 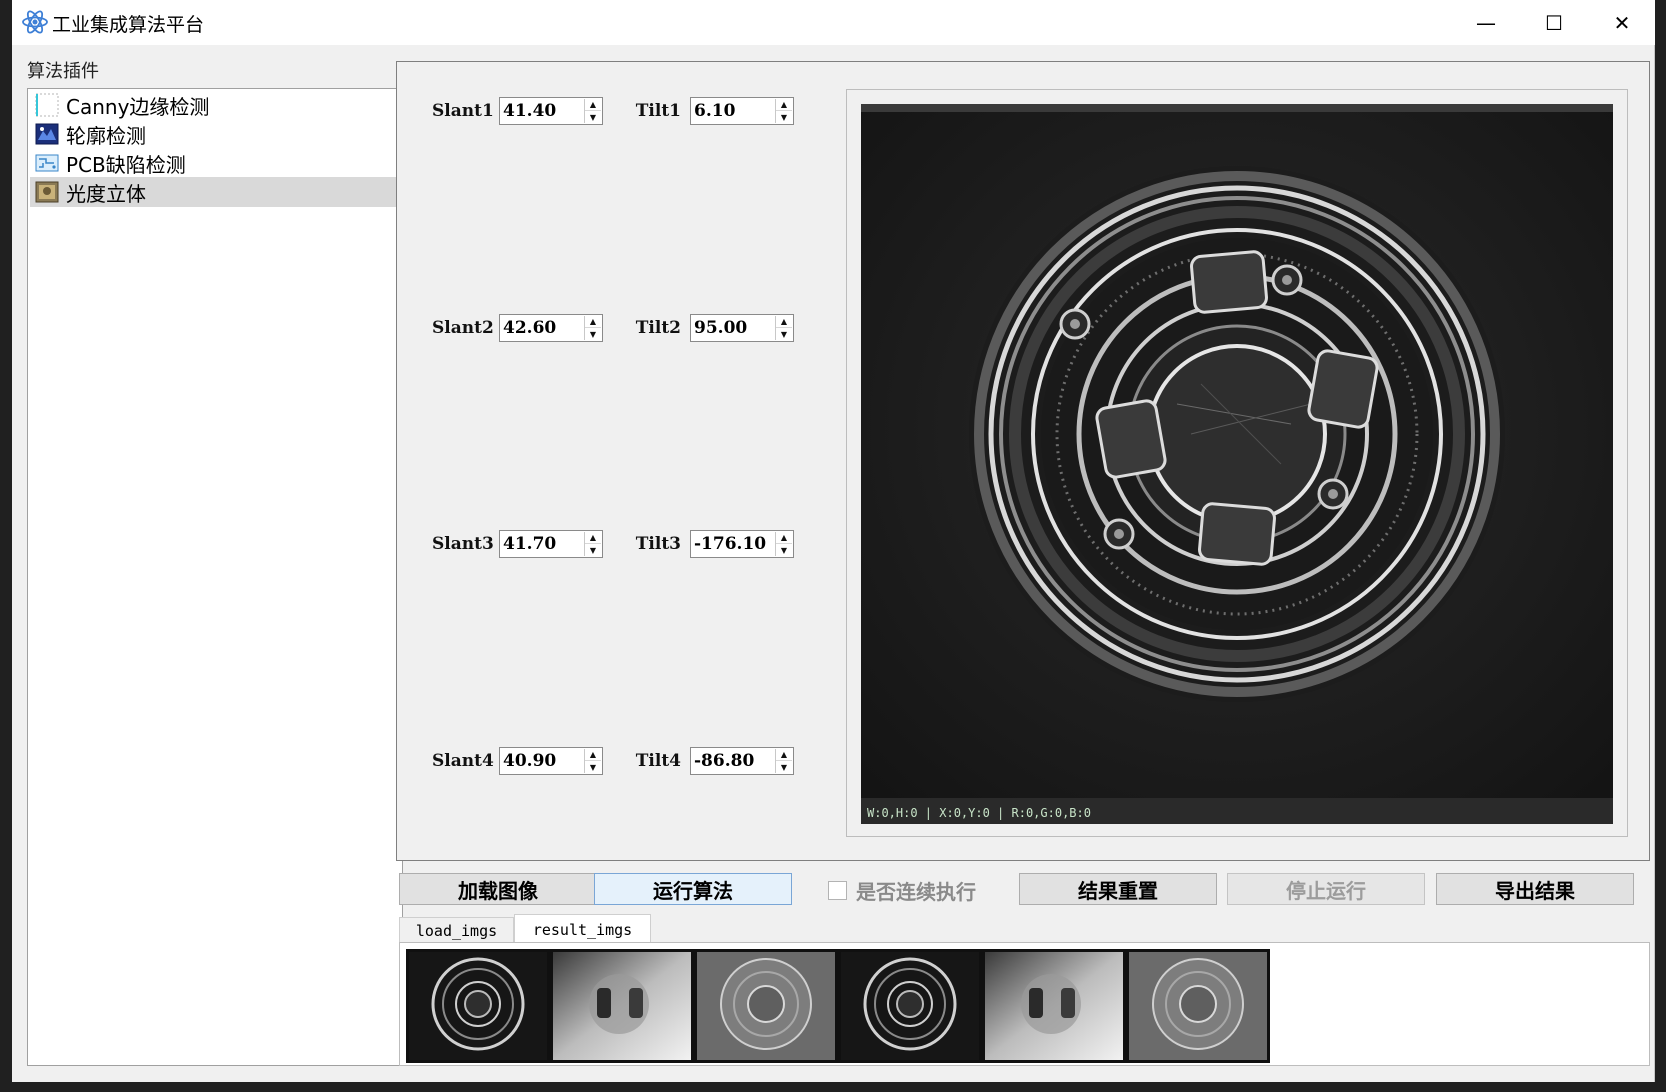 What do you see at coordinates (215, 134) in the screenshot?
I see `plugin-item-contour: 轮廓检测` at bounding box center [215, 134].